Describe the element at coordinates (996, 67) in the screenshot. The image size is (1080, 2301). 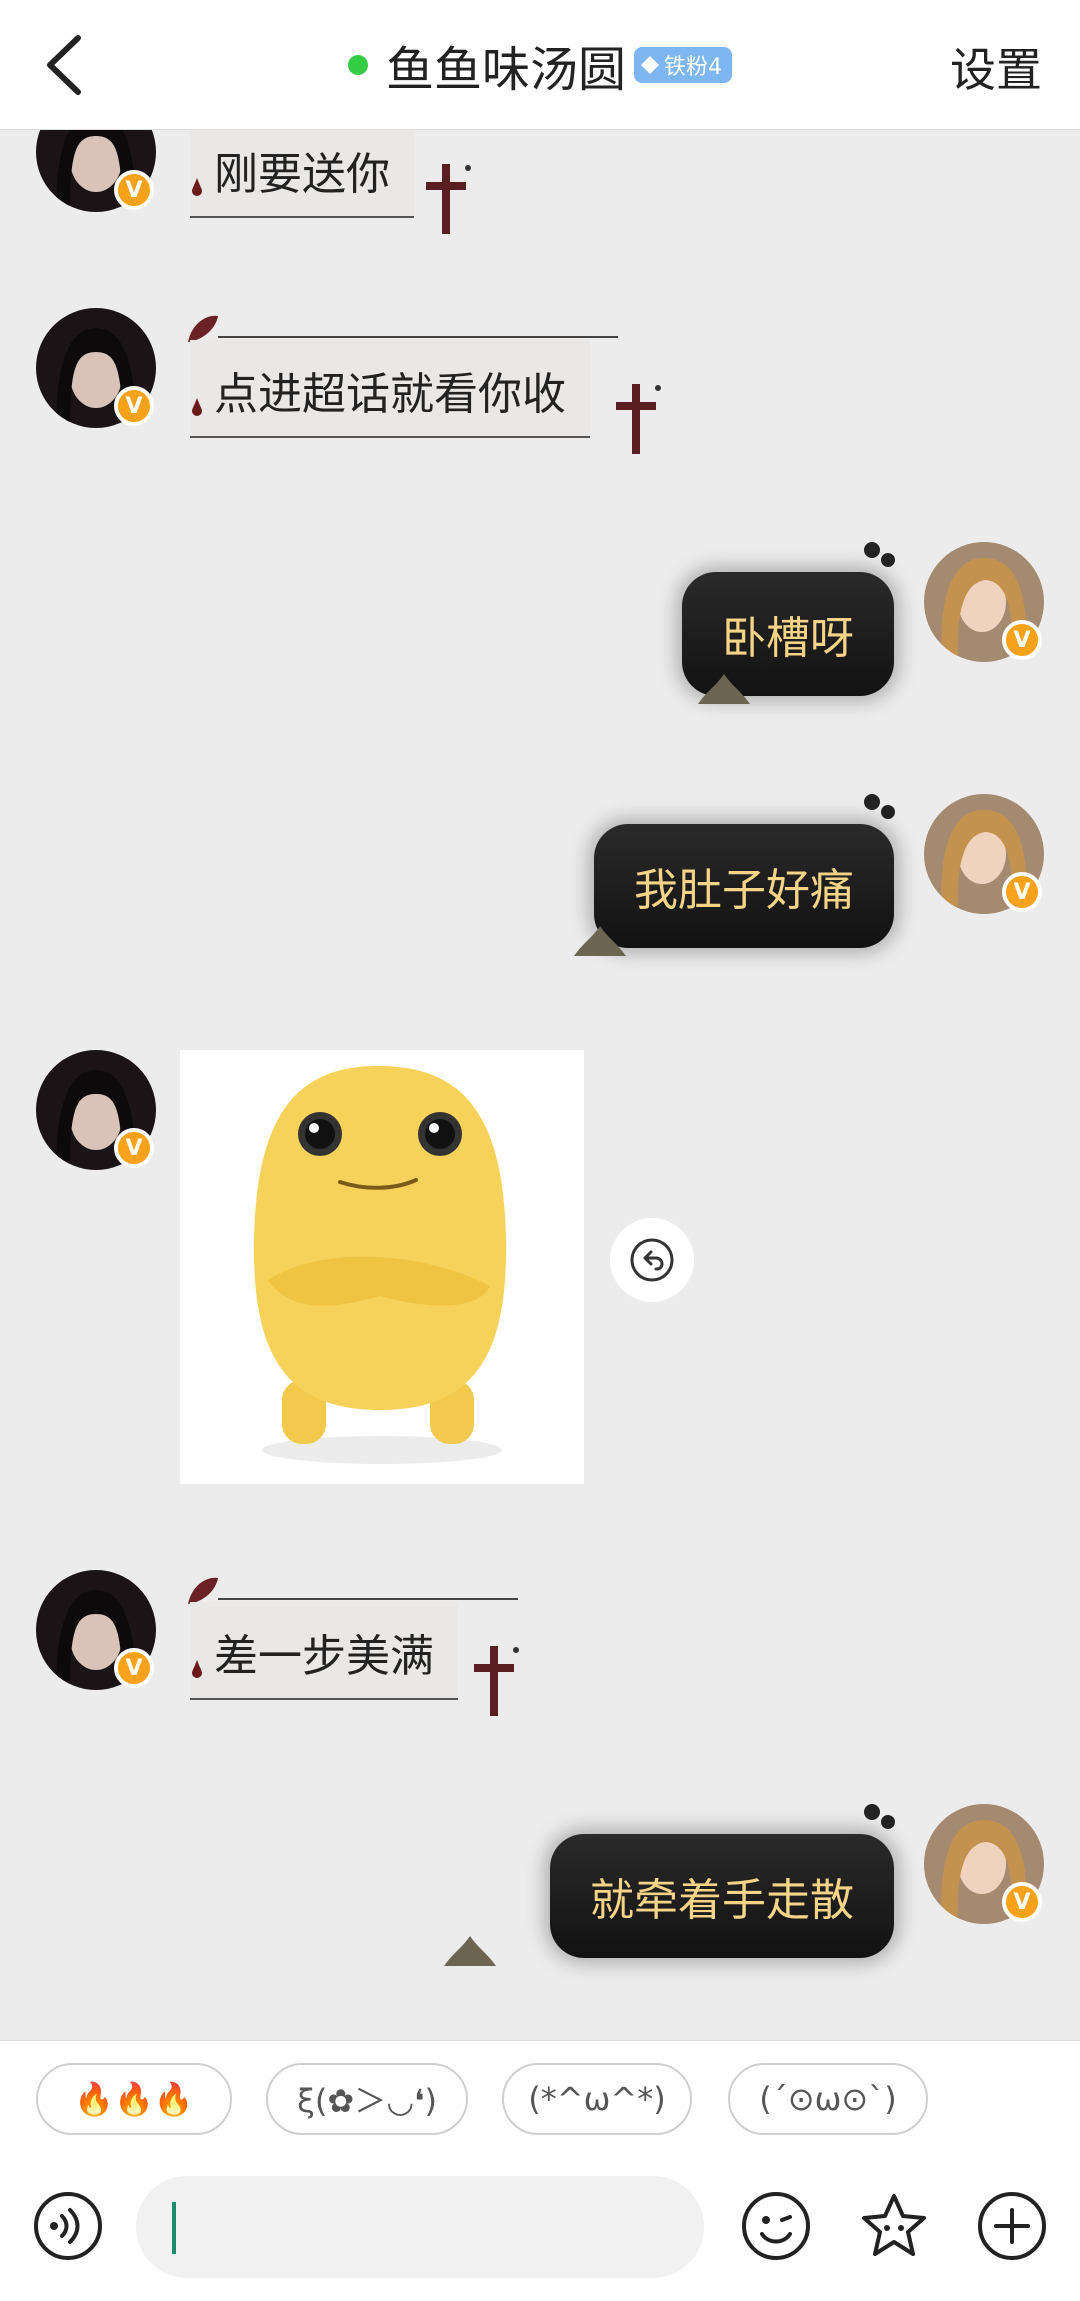
I see `settings-button: 设置` at that location.